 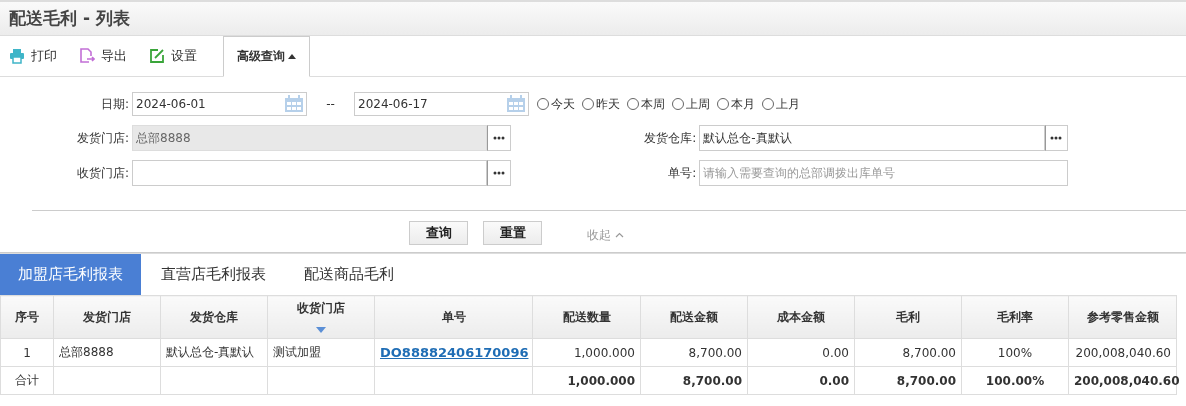 What do you see at coordinates (266, 56) in the screenshot?
I see `advanced-search-tab: 高级查询` at bounding box center [266, 56].